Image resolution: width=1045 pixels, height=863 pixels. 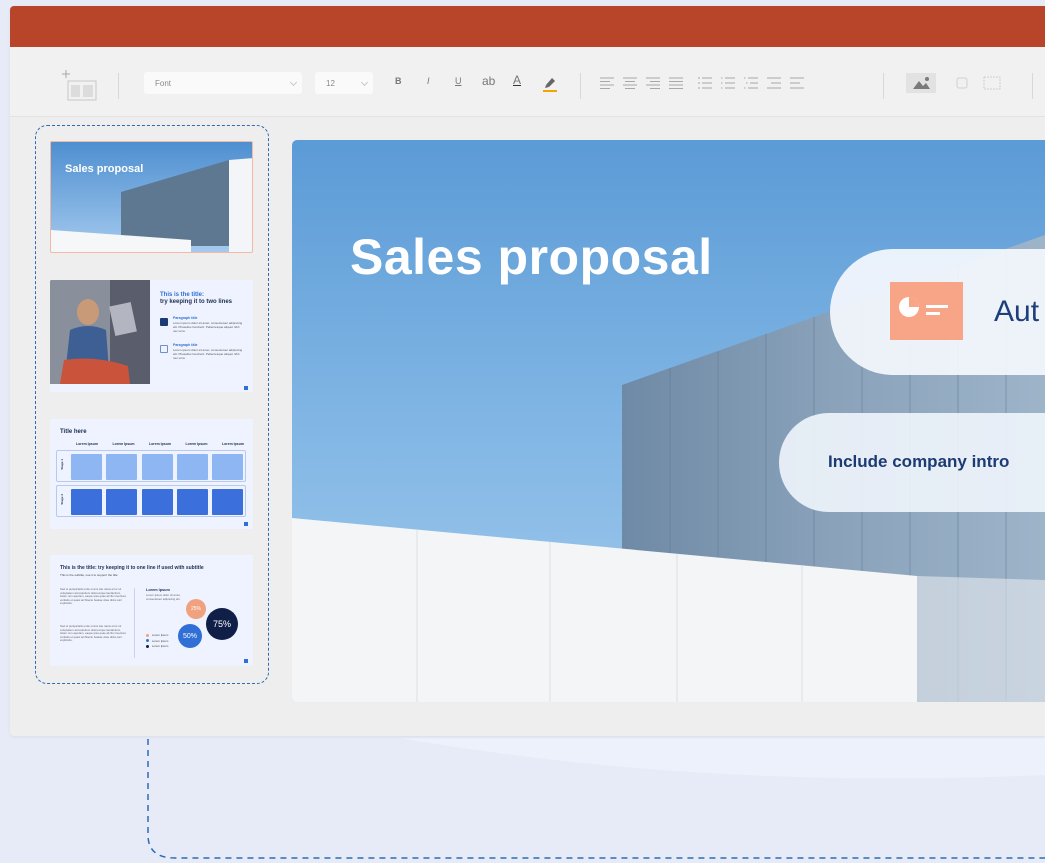 I want to click on intro-card: Include company intro, so click(x=912, y=462).